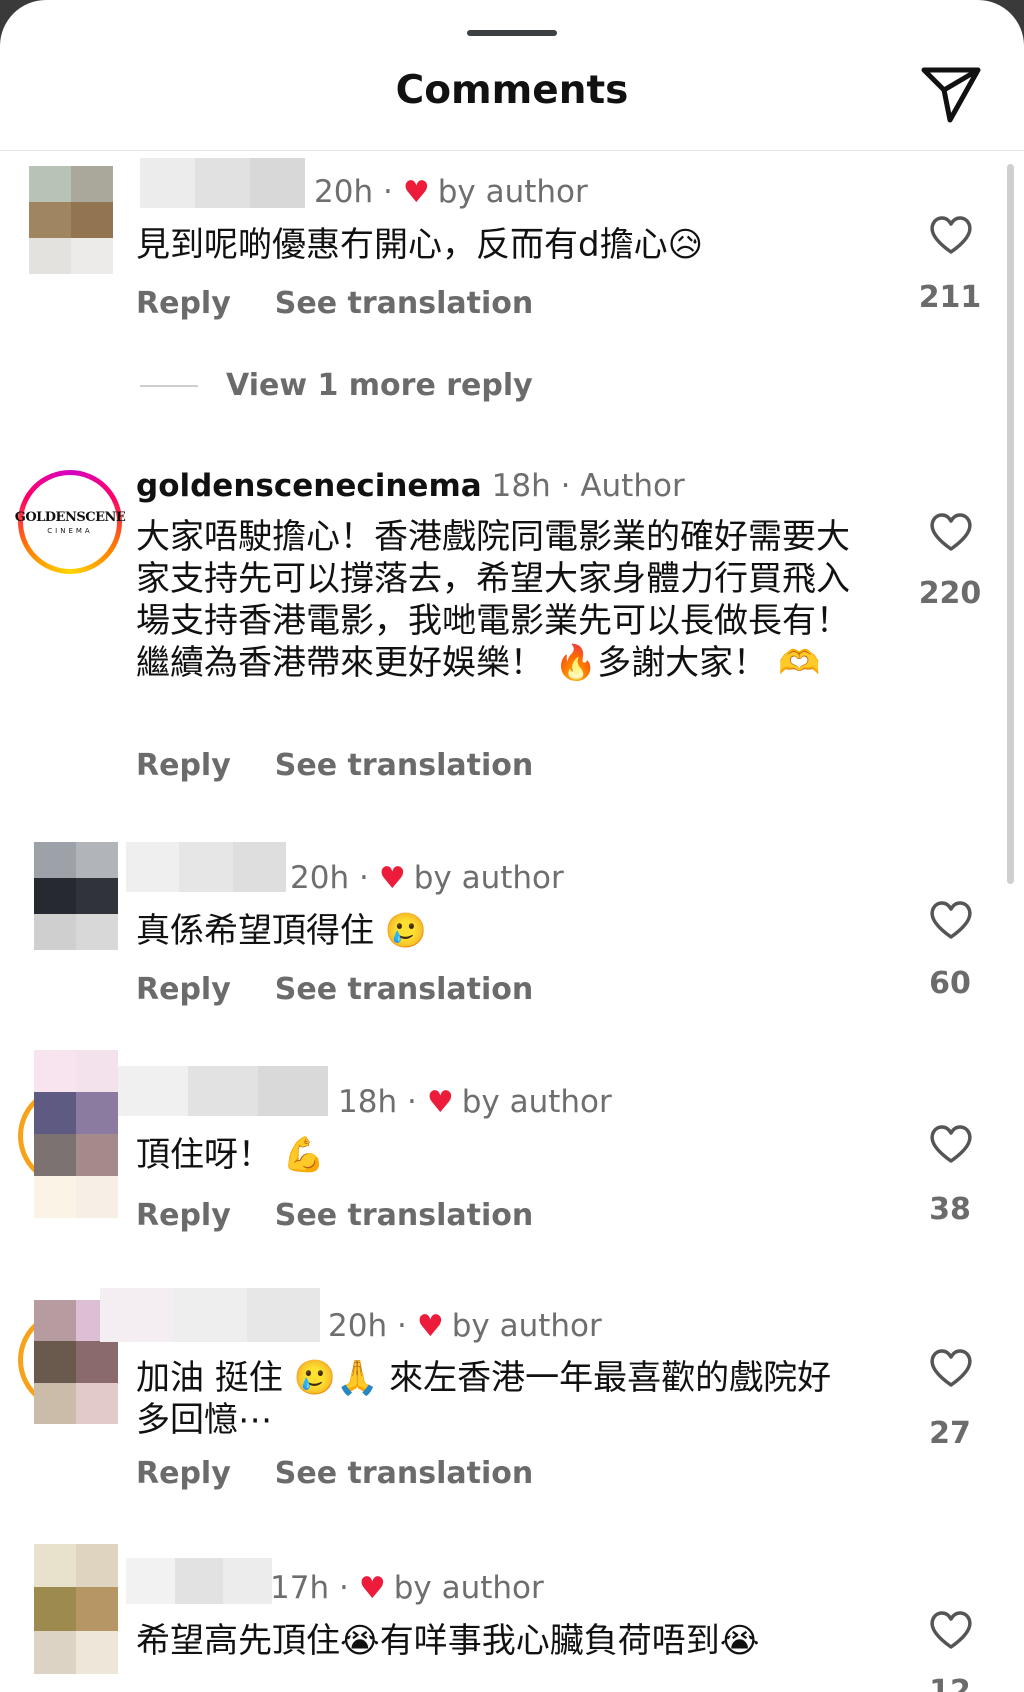 Image resolution: width=1024 pixels, height=1692 pixels. I want to click on username: goldenscenecinema, so click(309, 486).